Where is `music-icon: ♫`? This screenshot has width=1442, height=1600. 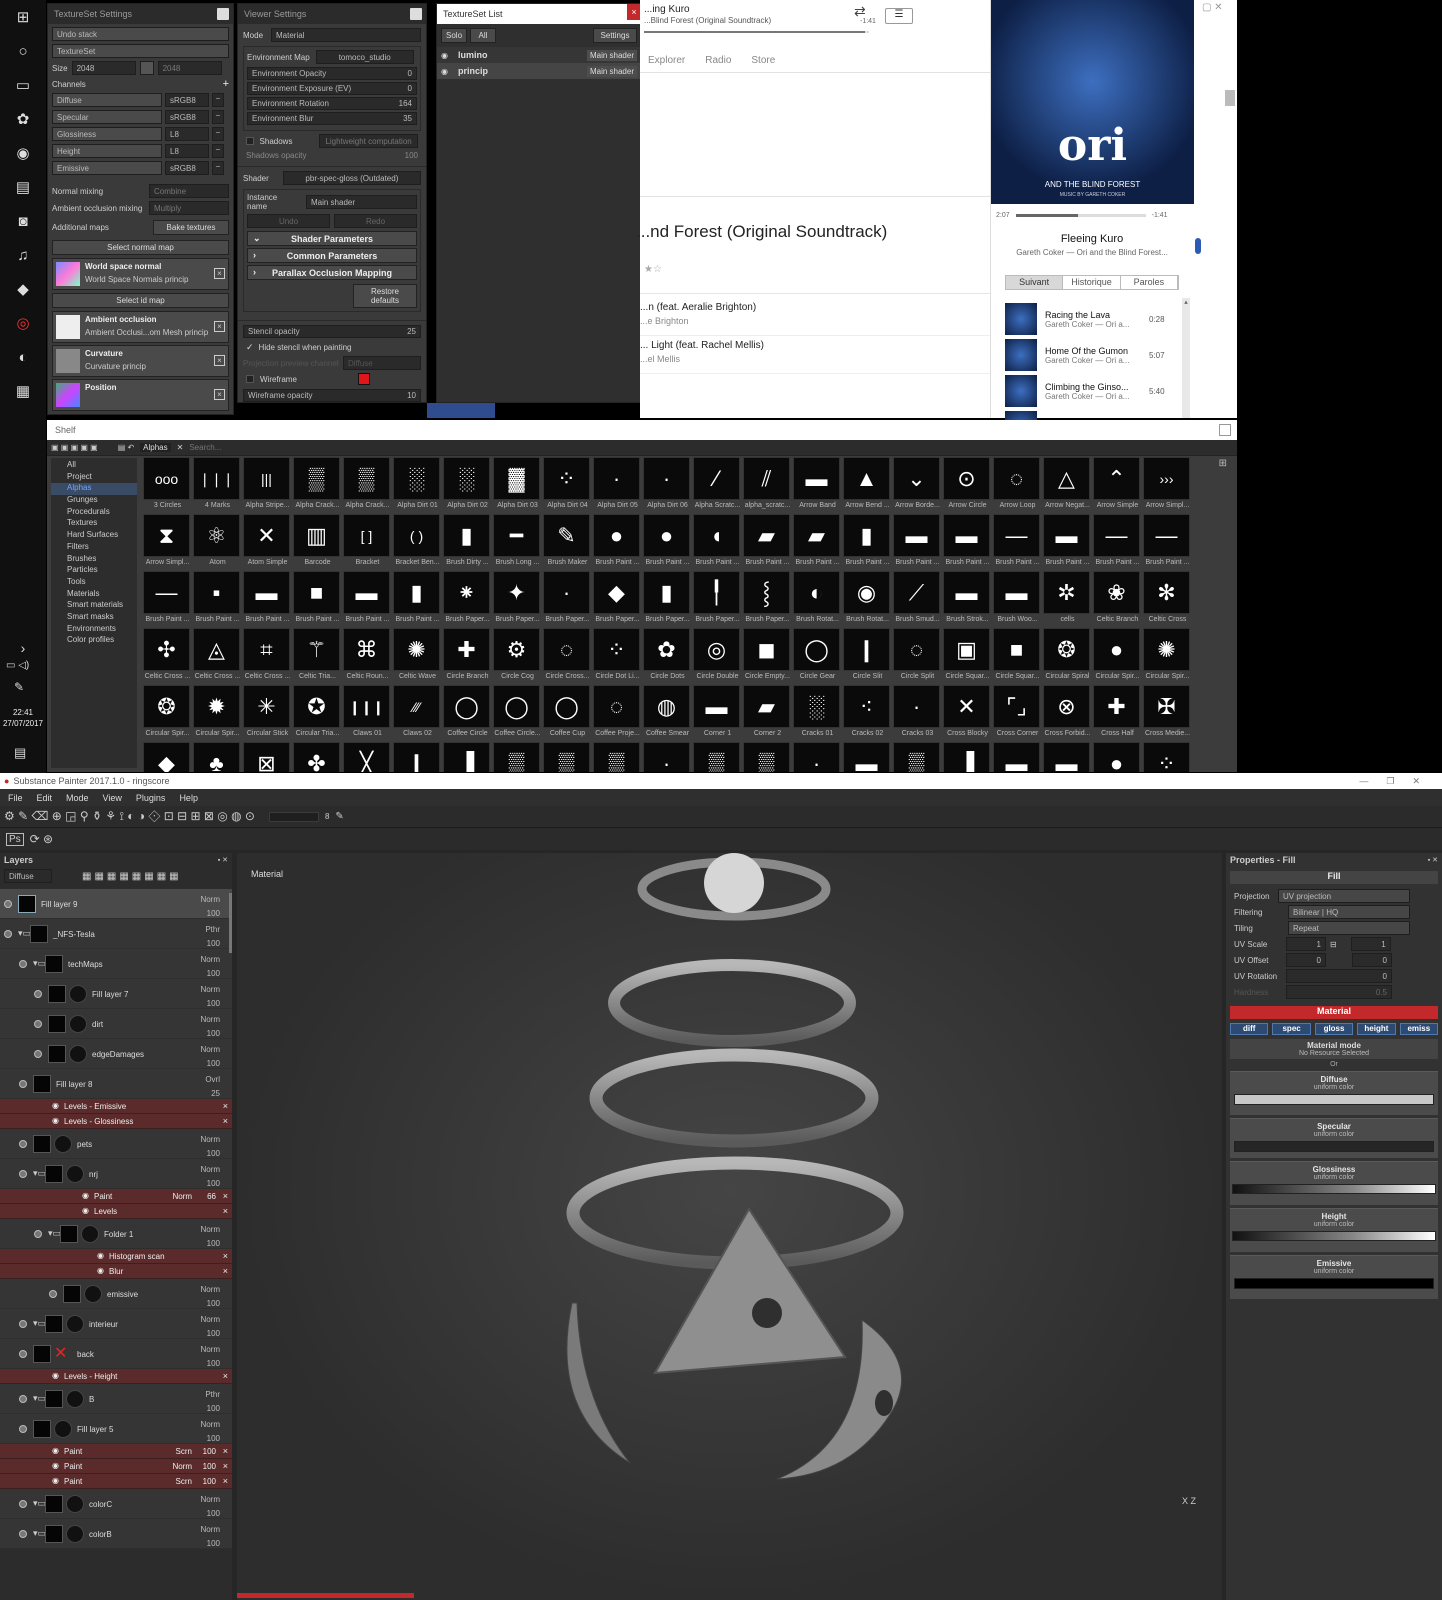 music-icon: ♫ is located at coordinates (23, 255).